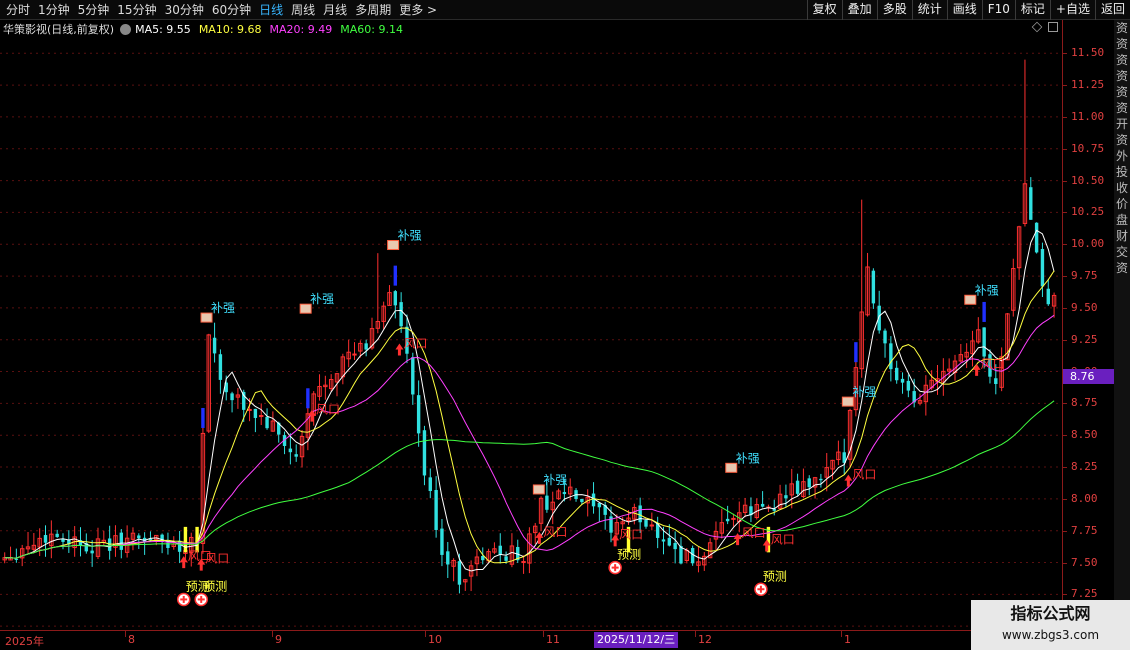 The image size is (1130, 650). What do you see at coordinates (126, 29) in the screenshot?
I see `settings-icon` at bounding box center [126, 29].